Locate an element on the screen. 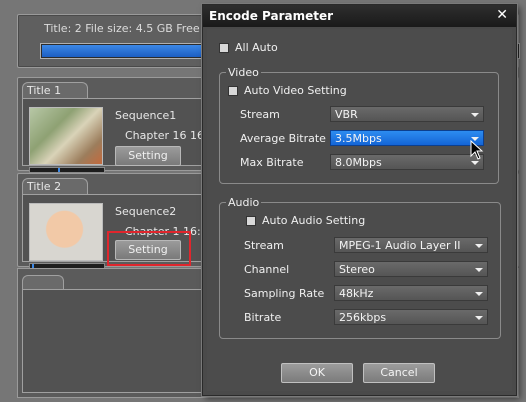 The width and height of the screenshot is (526, 402). auto-audio-checkbox-row: Auto Audio Setting is located at coordinates (305, 220).